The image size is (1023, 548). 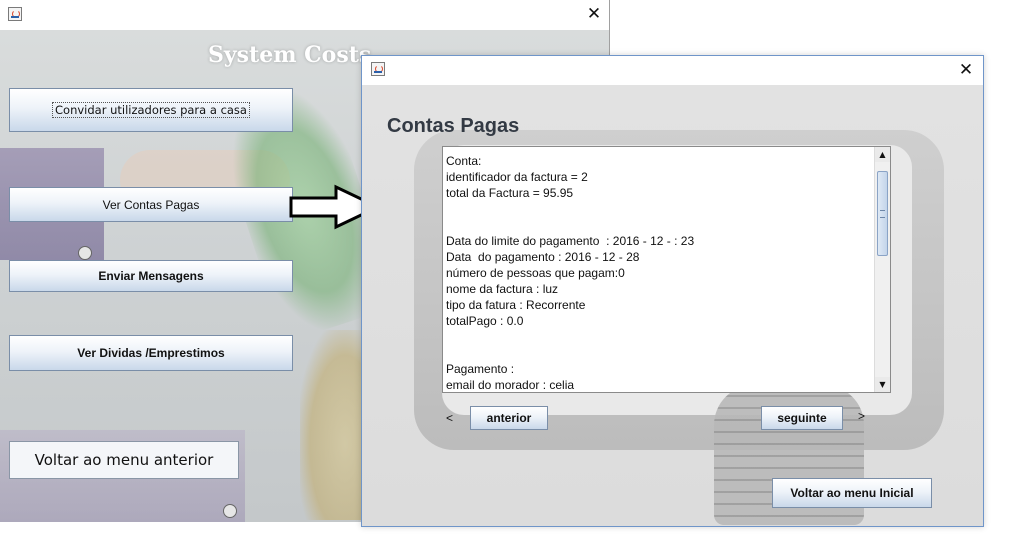 What do you see at coordinates (480, 369) in the screenshot?
I see `bill-detail-line: Pagamento :` at bounding box center [480, 369].